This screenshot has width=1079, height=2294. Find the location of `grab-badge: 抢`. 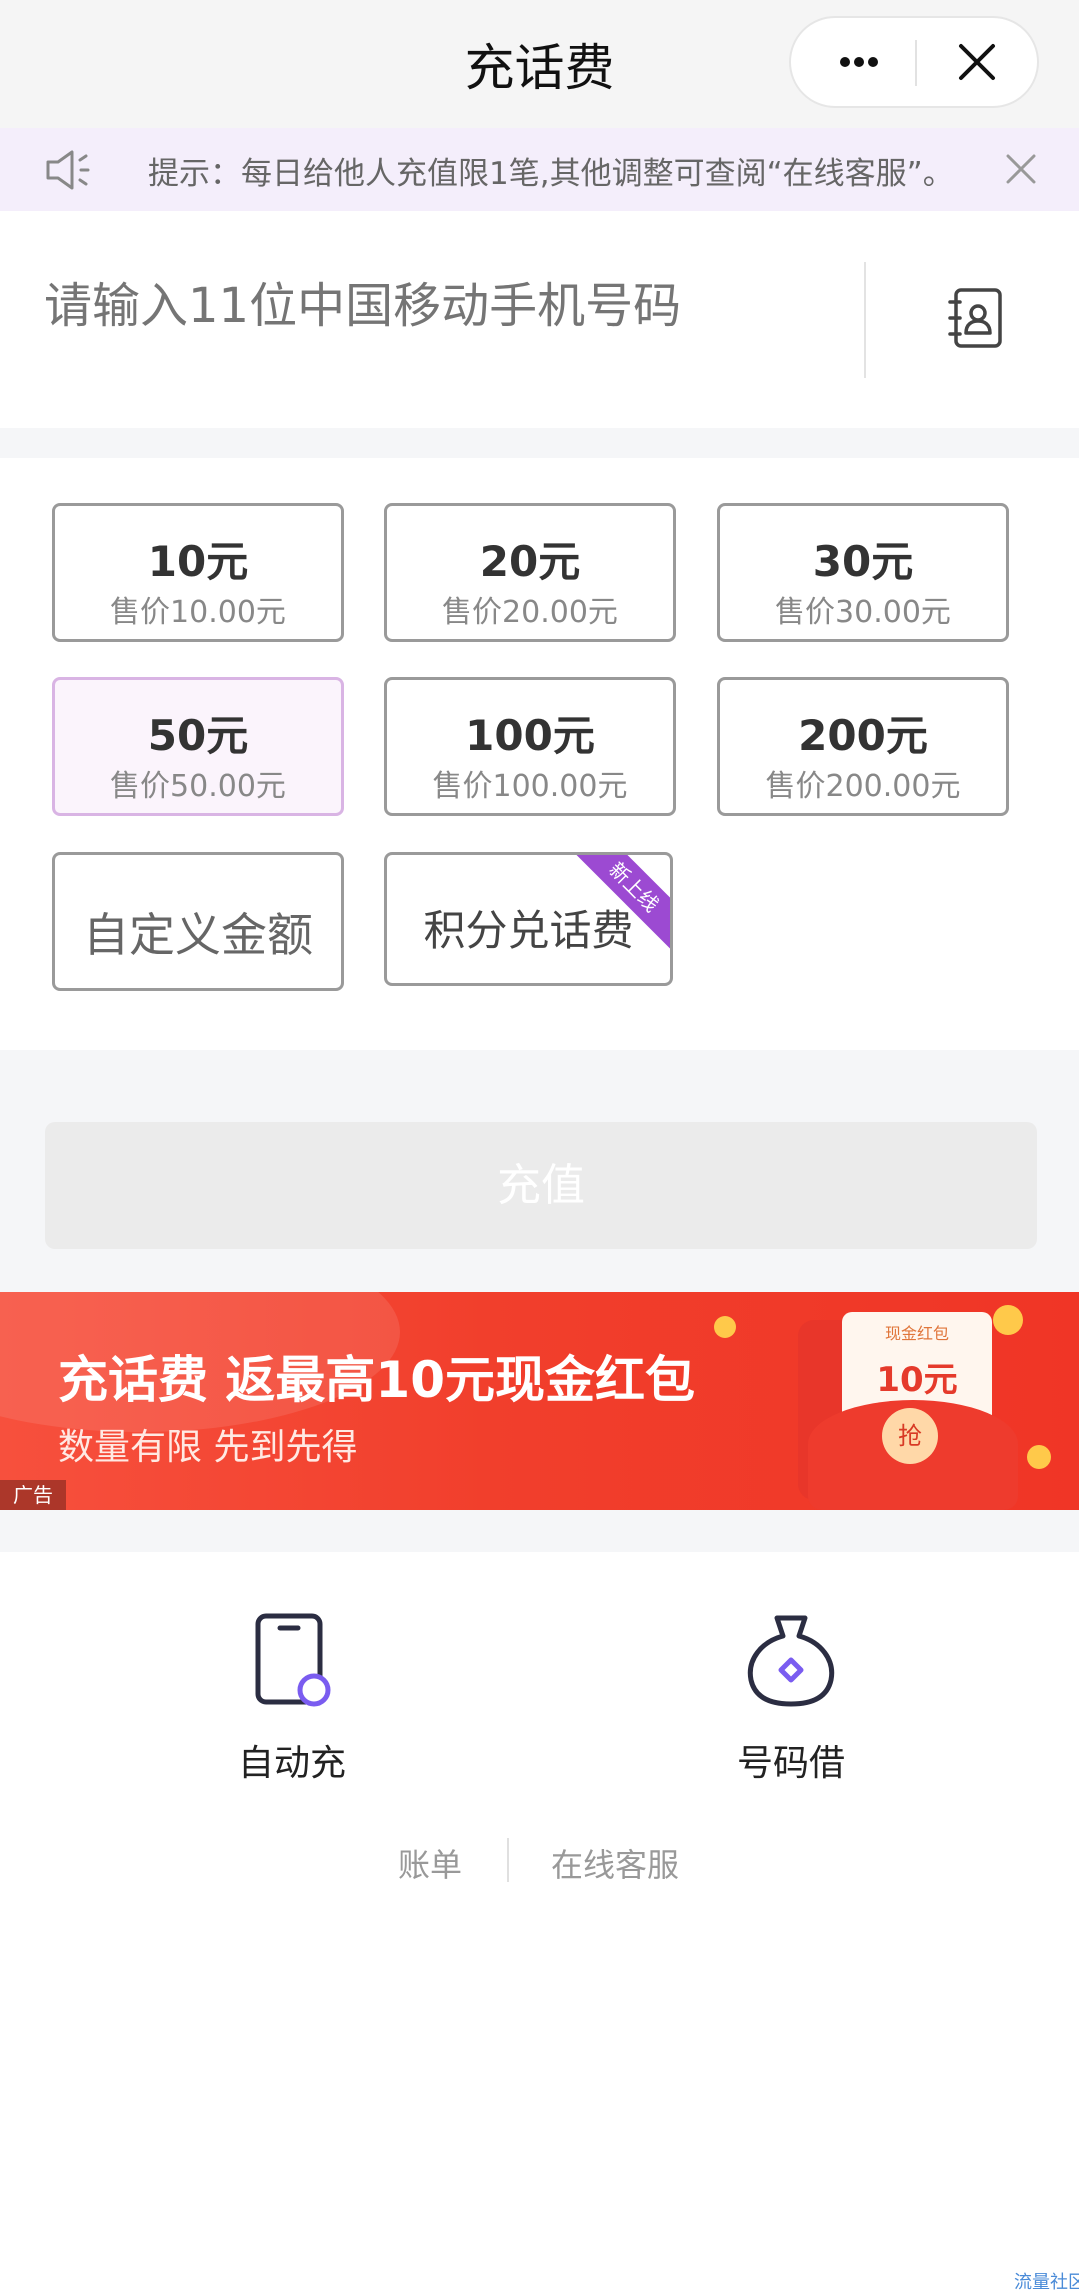

grab-badge: 抢 is located at coordinates (910, 1436).